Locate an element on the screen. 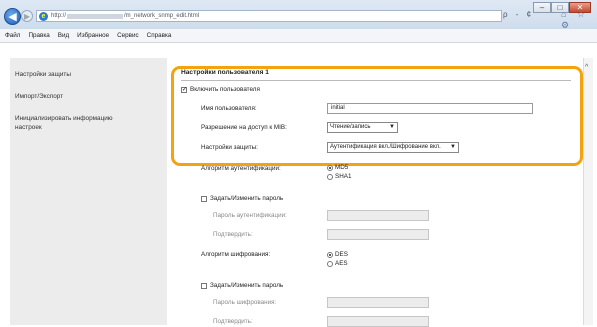 This screenshot has width=597, height=327. toolbar-icons: ⌂ ☆ ⚙ is located at coordinates (579, 20).